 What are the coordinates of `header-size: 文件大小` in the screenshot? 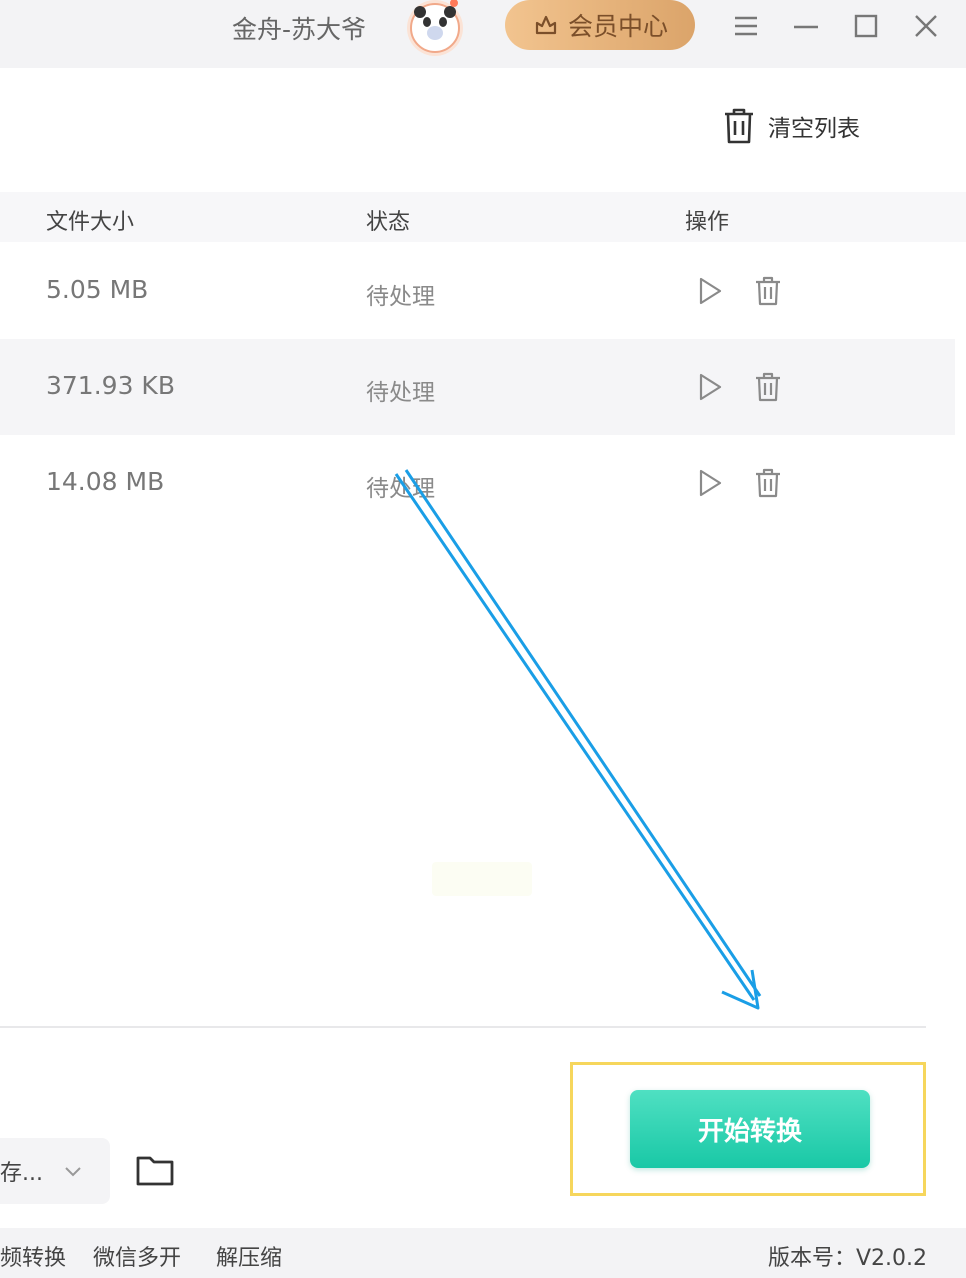 It's located at (90, 222).